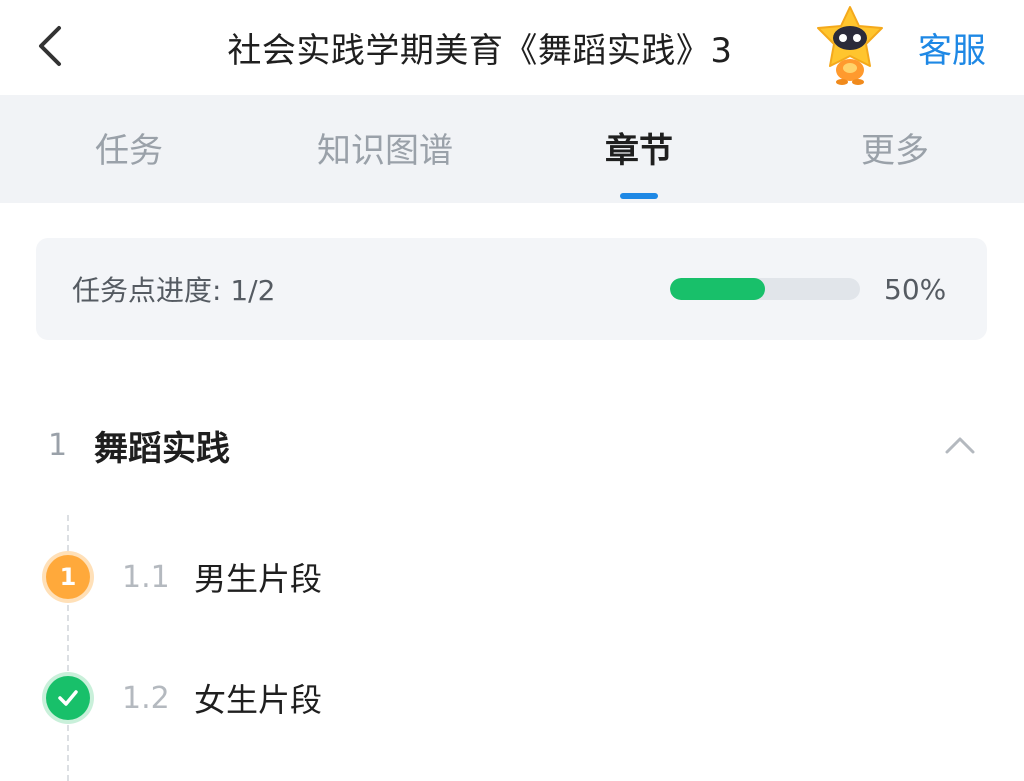 This screenshot has height=781, width=1024. I want to click on section-title: 男生片段, so click(258, 579).